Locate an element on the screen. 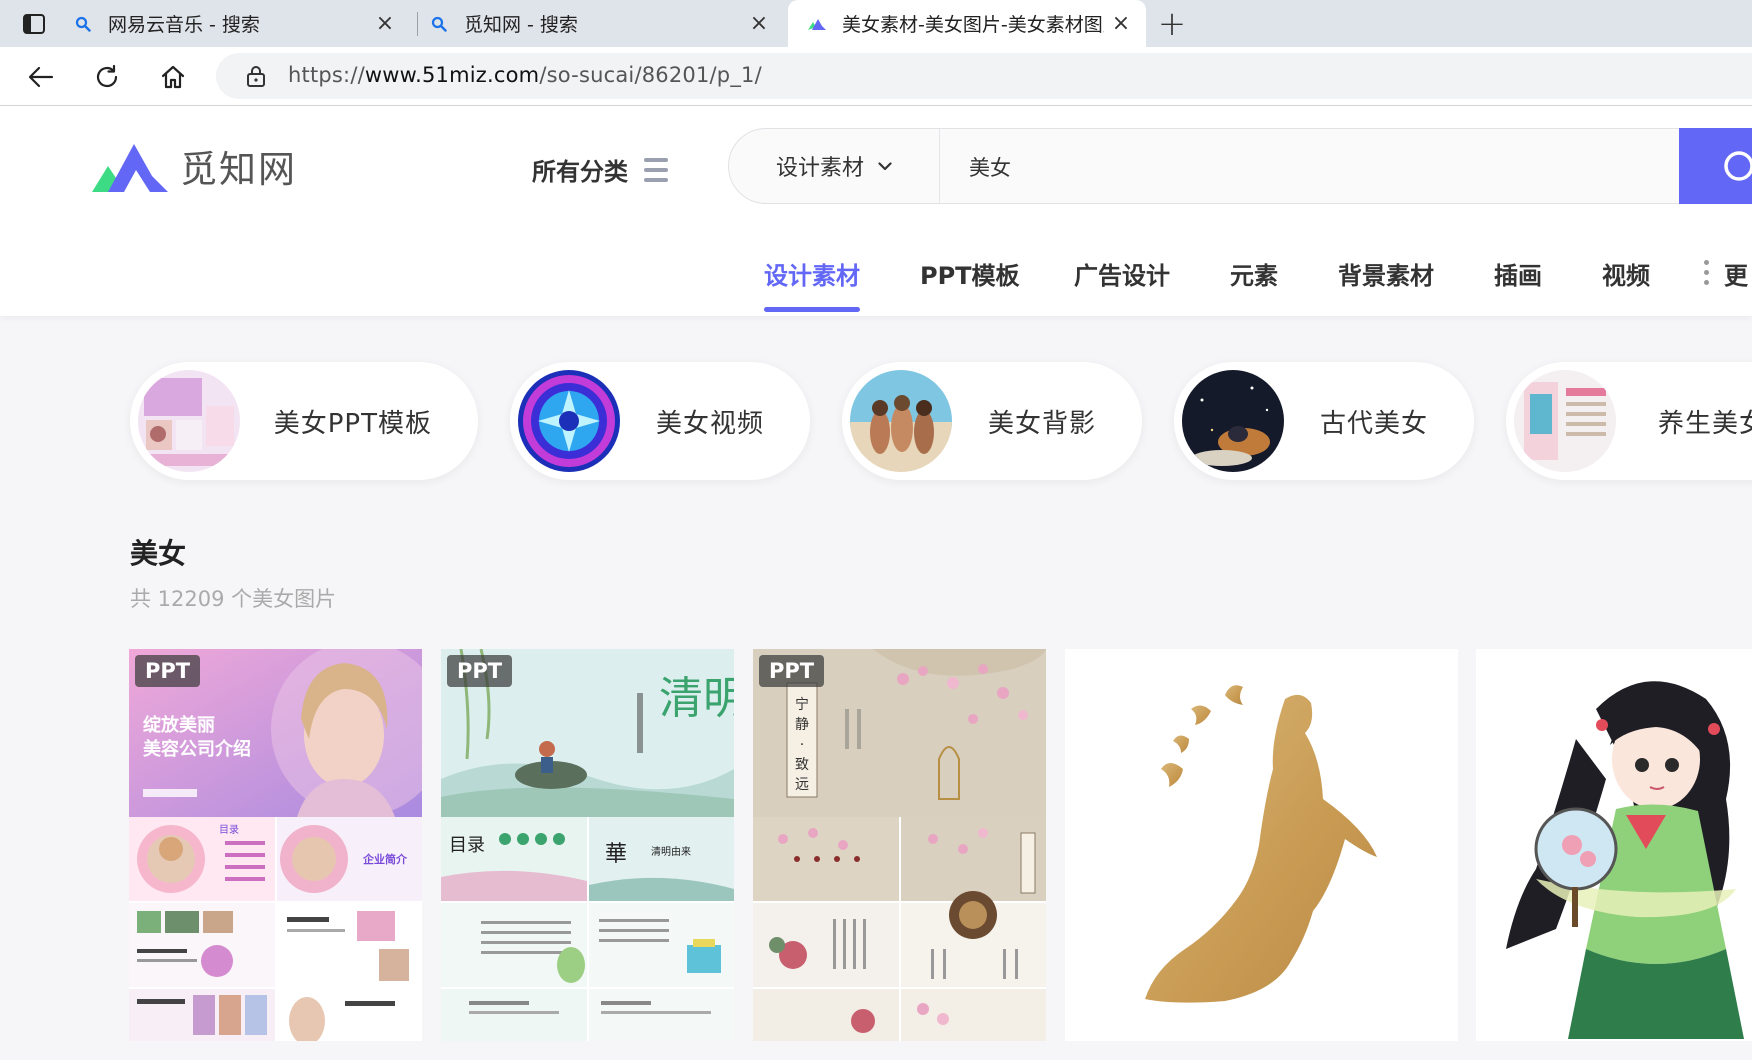 The width and height of the screenshot is (1752, 1060). logo-mark-icon is located at coordinates (130, 168).